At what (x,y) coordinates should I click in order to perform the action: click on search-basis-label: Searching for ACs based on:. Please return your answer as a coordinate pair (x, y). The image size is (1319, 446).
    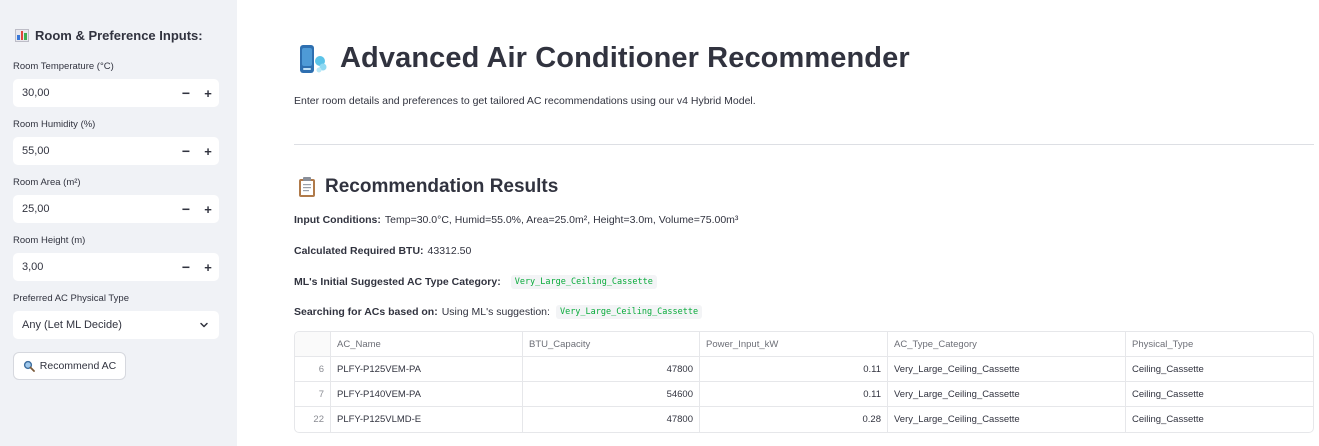
    Looking at the image, I should click on (366, 312).